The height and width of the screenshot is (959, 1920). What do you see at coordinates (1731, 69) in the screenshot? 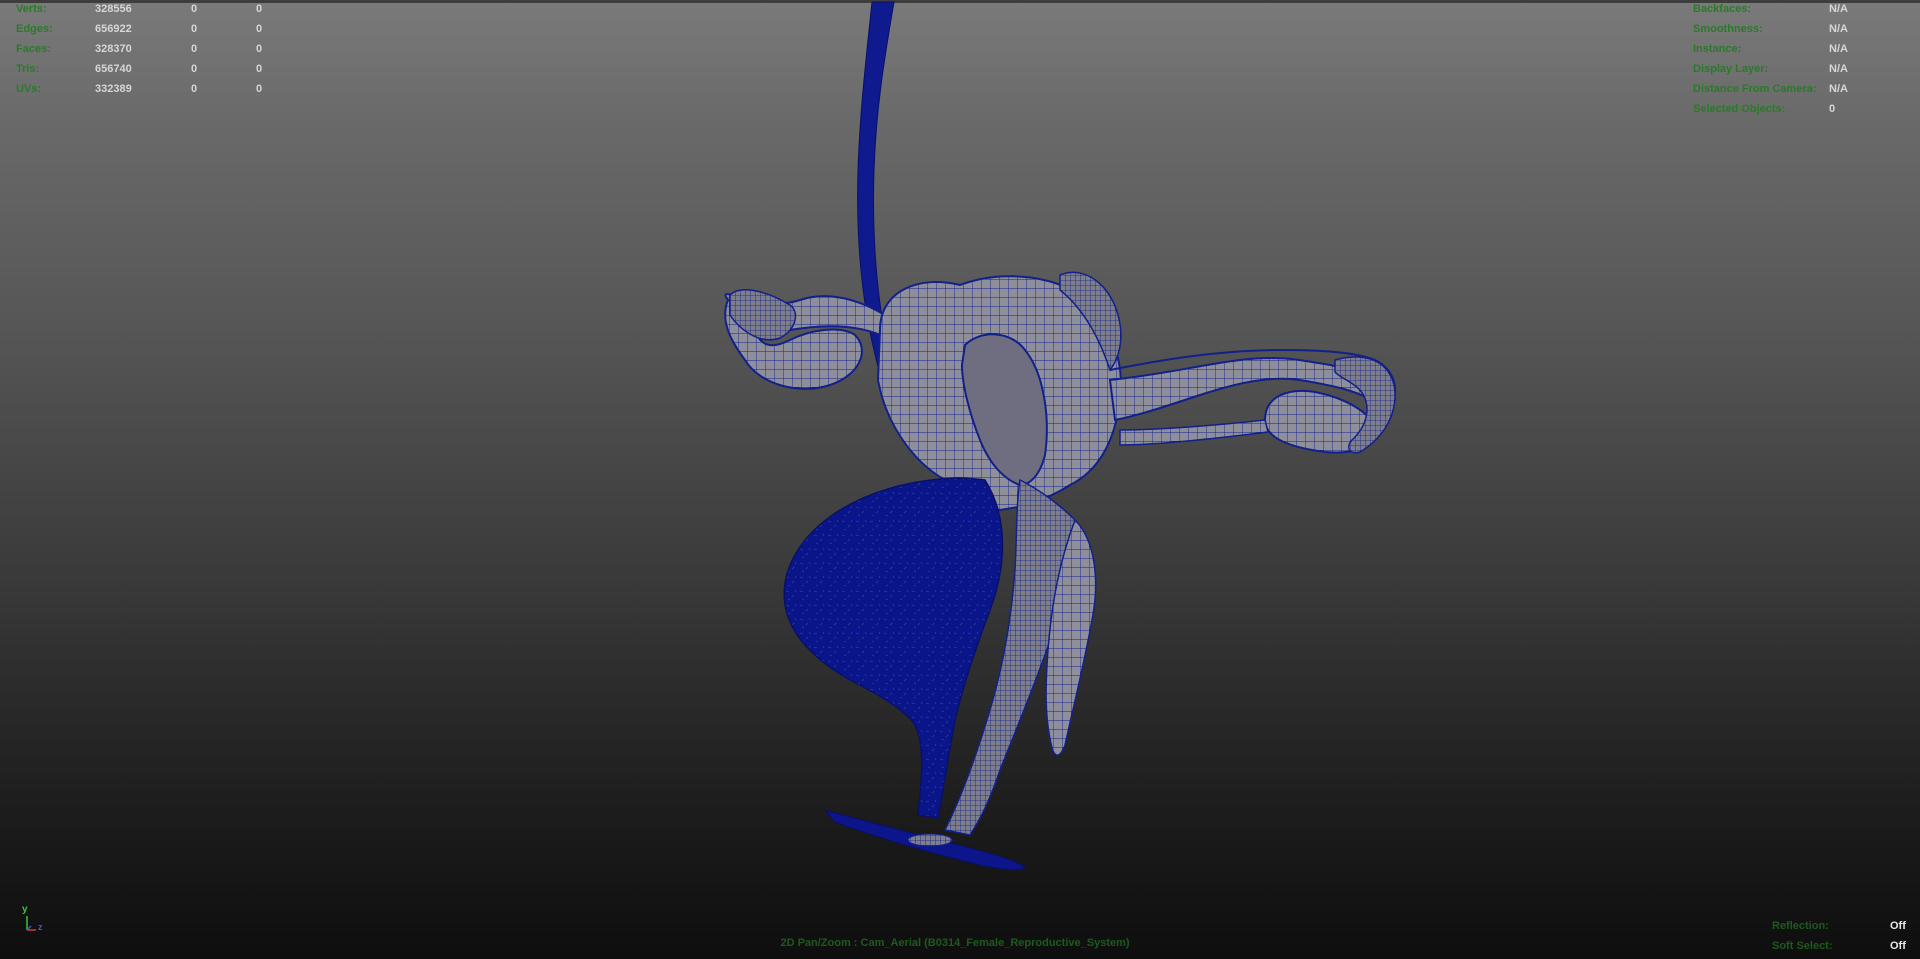
I see `detail-label: Display Layer:` at bounding box center [1731, 69].